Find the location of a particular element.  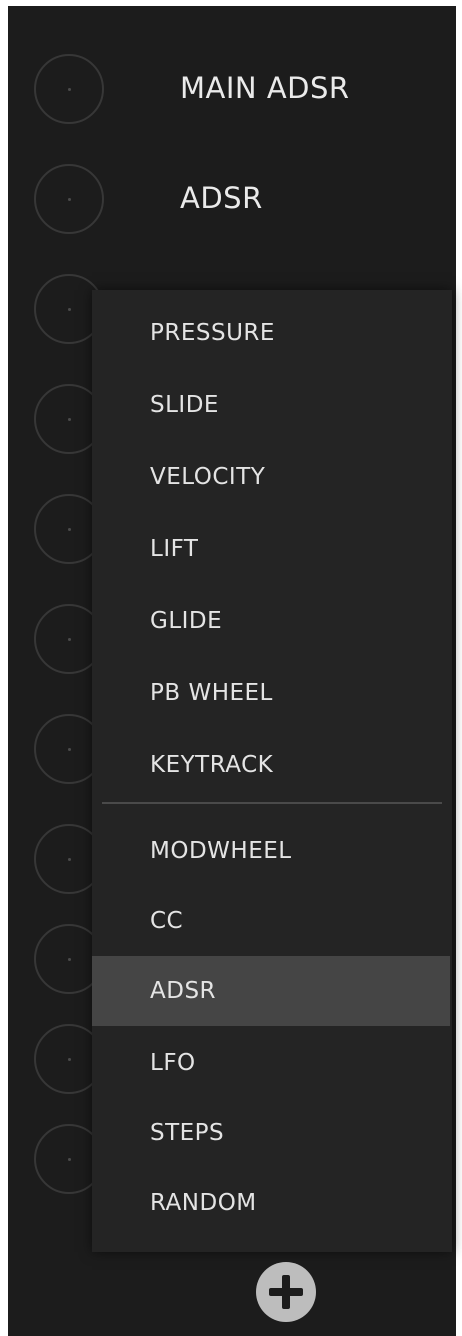

menu-item-pressure: PRESSURE is located at coordinates (271, 333).